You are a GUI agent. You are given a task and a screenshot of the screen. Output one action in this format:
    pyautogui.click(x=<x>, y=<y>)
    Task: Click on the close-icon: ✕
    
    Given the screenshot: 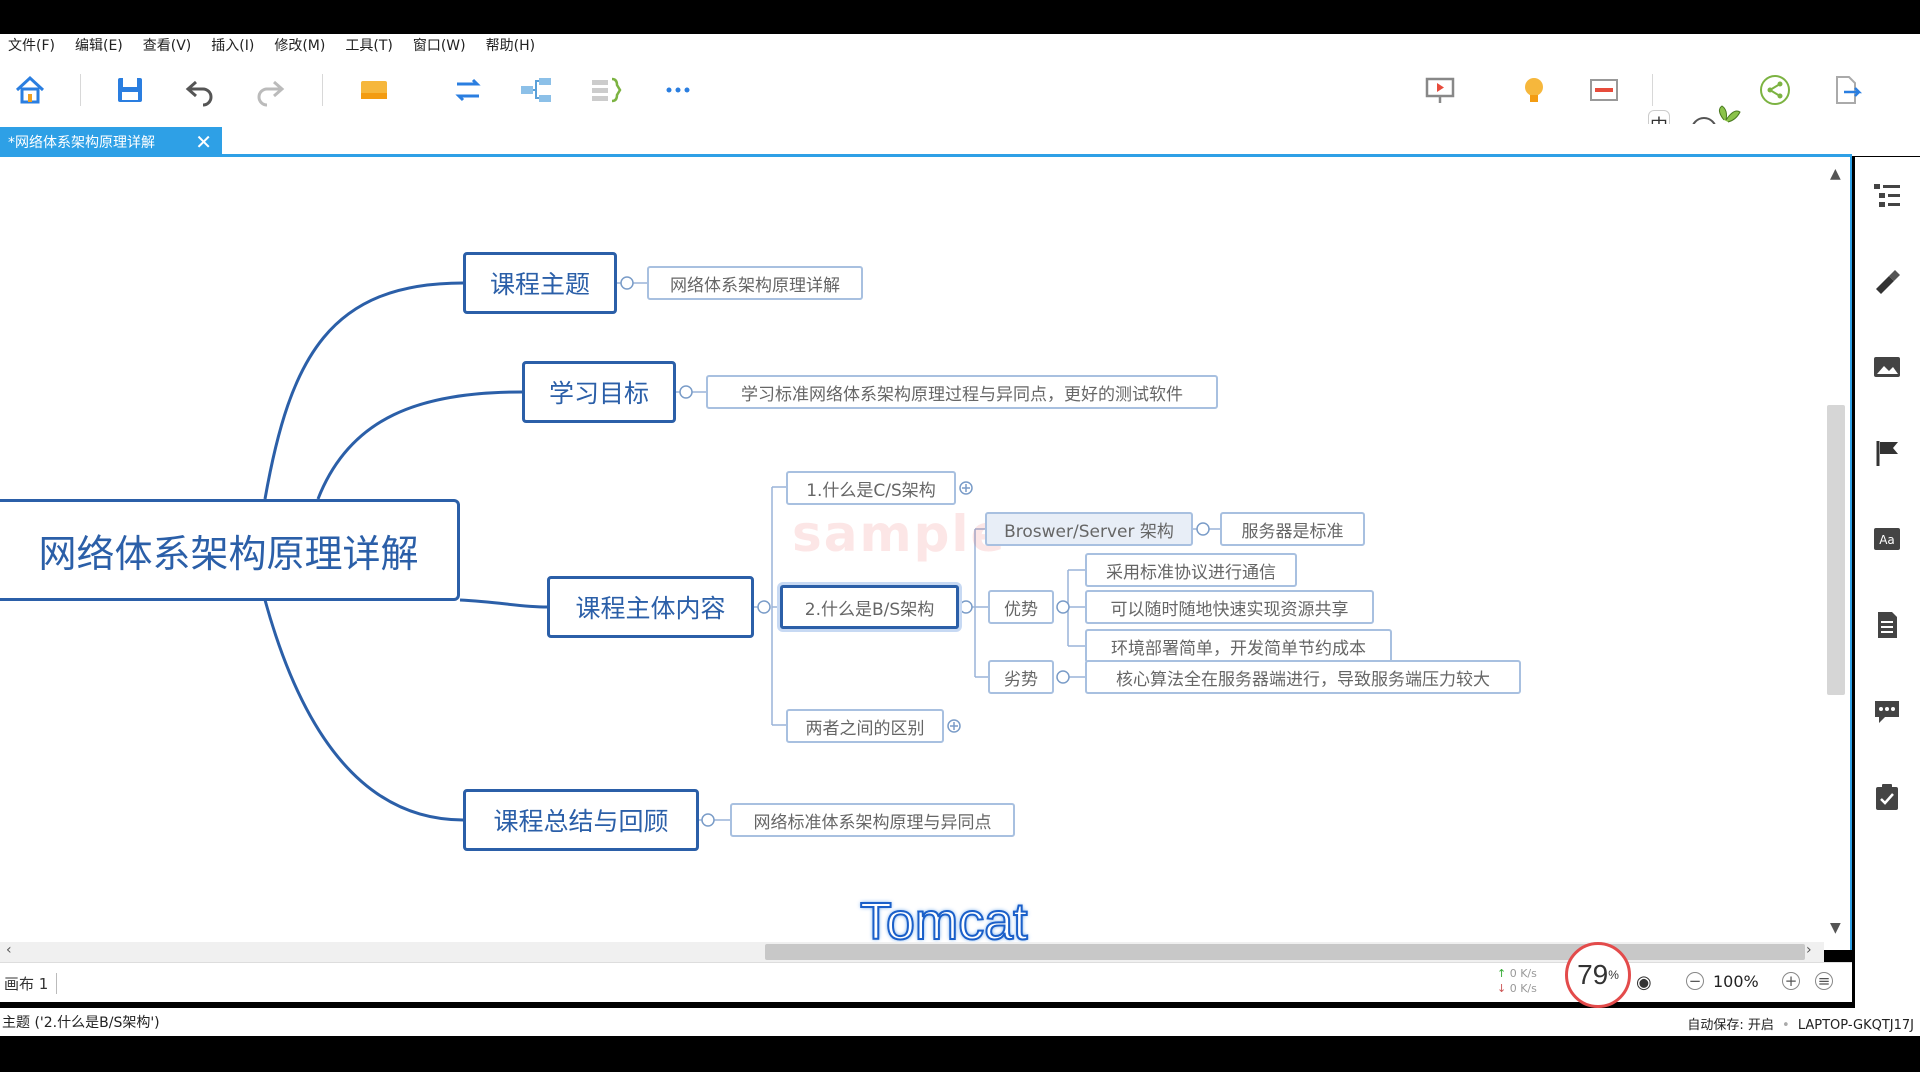 What is the action you would take?
    pyautogui.click(x=203, y=142)
    